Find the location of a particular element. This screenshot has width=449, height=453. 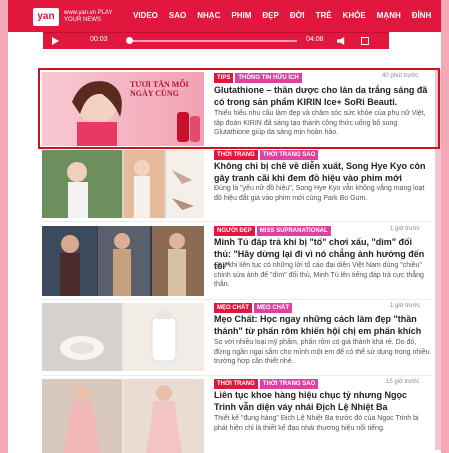

nav-item-manh: MẠNH is located at coordinates (389, 15).